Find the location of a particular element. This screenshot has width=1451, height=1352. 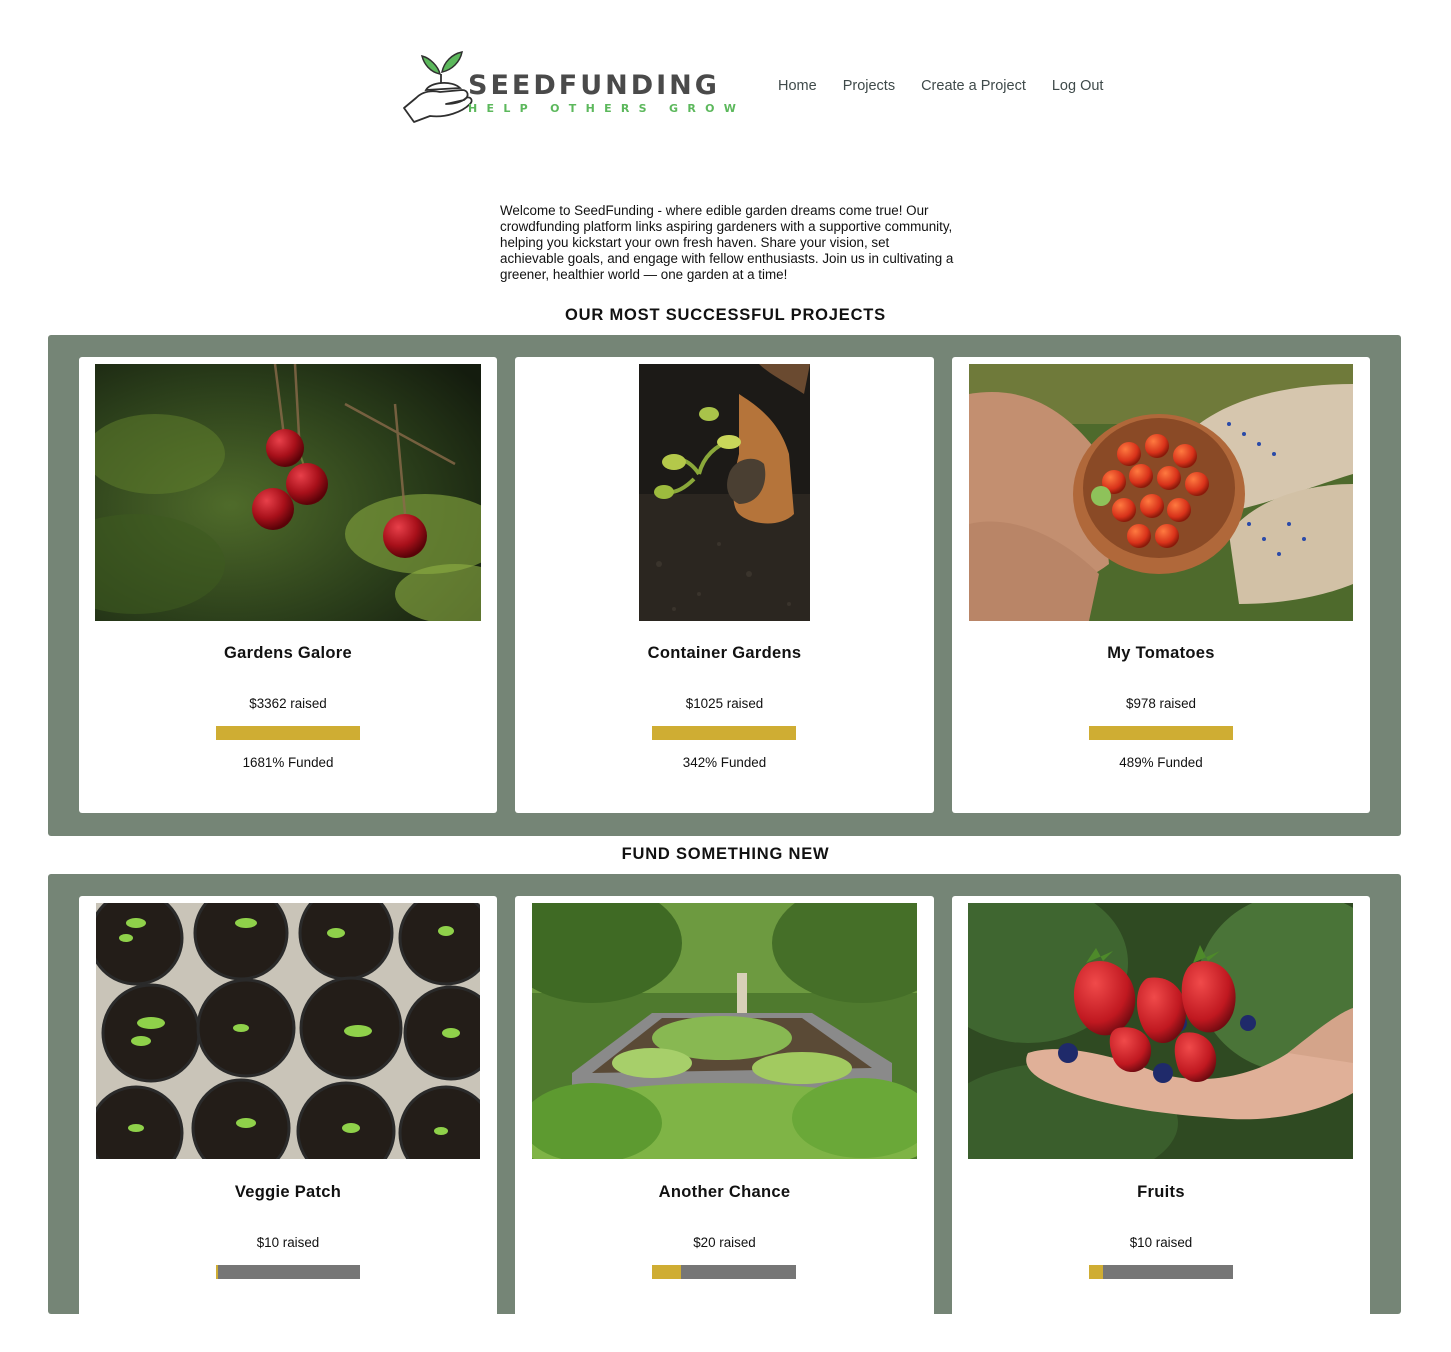

project-title: Veggie Patch is located at coordinates (288, 1192).